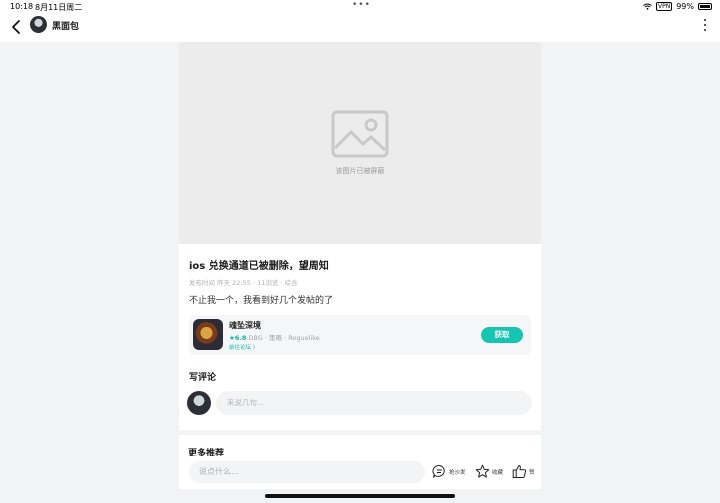 The image size is (720, 503). I want to click on star-icon, so click(482, 471).